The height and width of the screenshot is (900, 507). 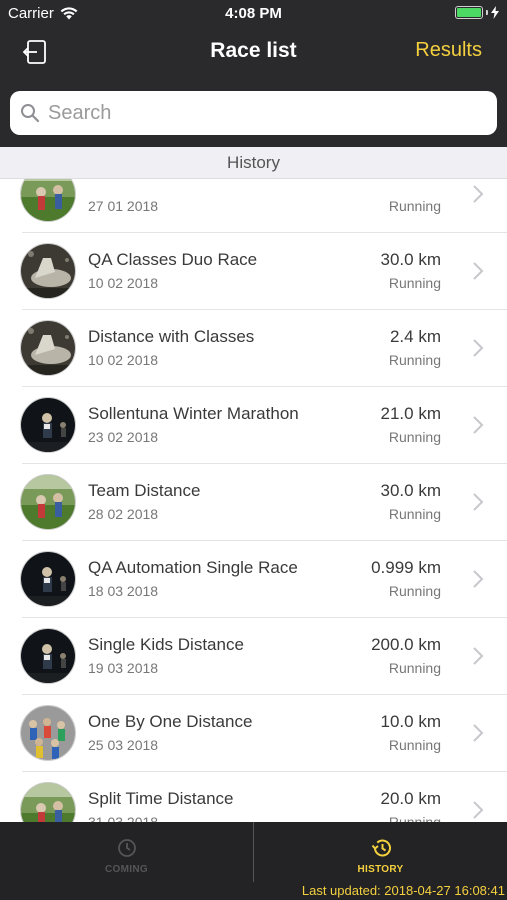 I want to click on search-bar, so click(x=253, y=113).